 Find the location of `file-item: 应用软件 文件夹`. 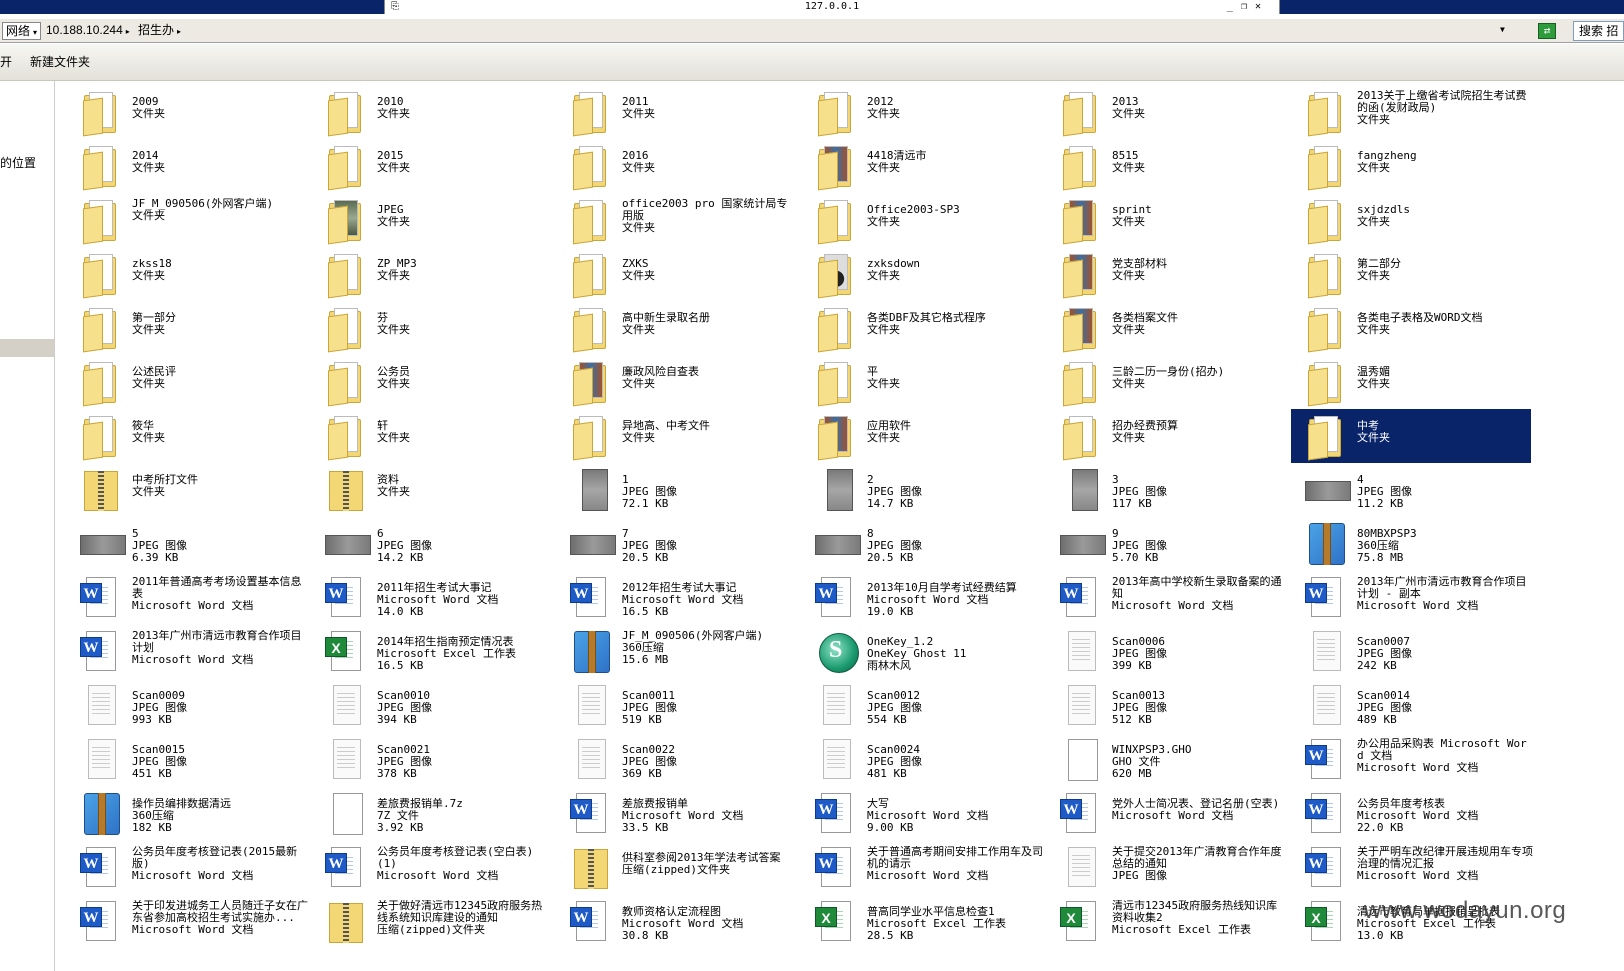

file-item: 应用软件 文件夹 is located at coordinates (921, 436).